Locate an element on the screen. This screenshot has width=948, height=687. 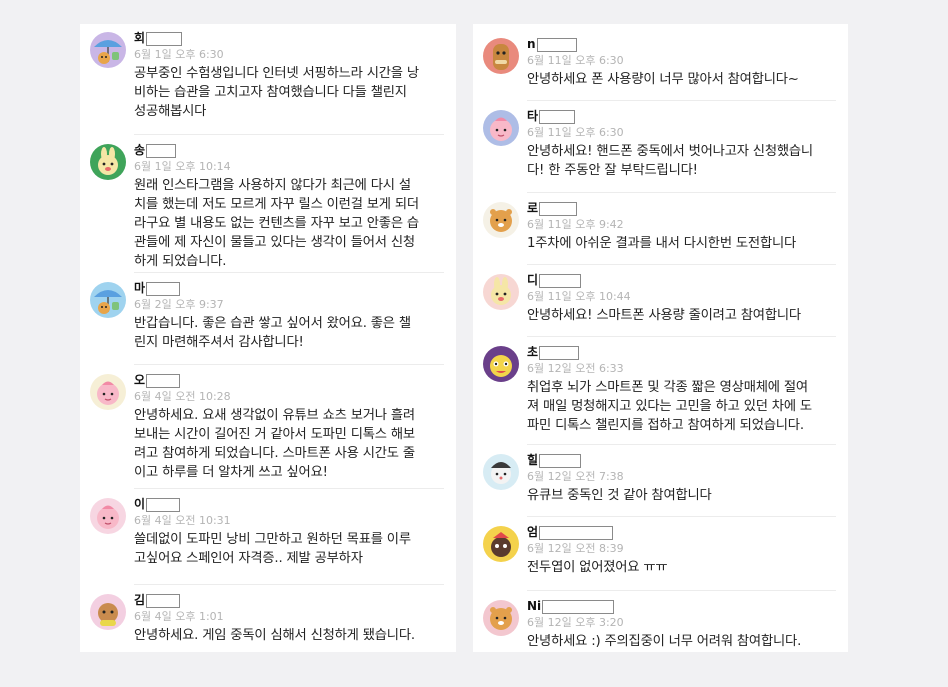
comment-author-name: 송 is located at coordinates (139, 150).